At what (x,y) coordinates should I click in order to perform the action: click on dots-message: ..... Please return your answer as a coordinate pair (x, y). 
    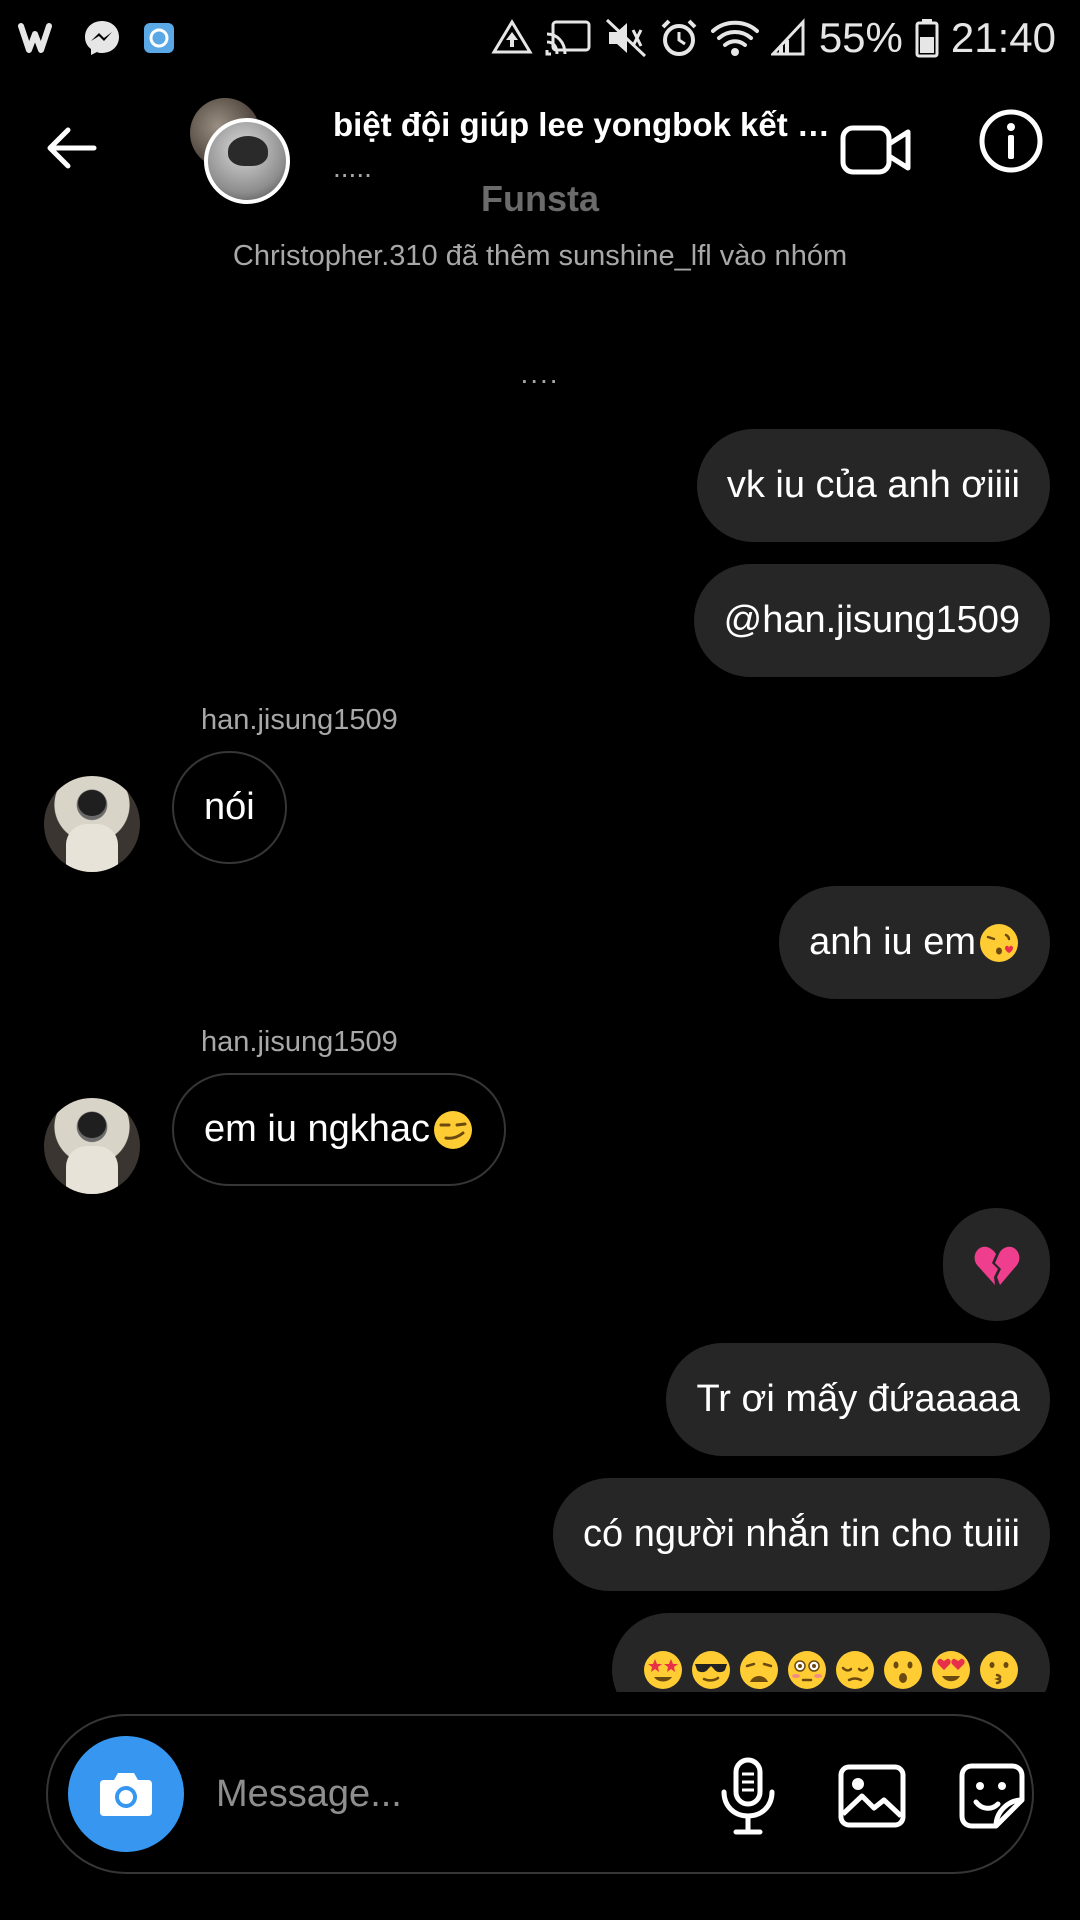
    Looking at the image, I should click on (540, 373).